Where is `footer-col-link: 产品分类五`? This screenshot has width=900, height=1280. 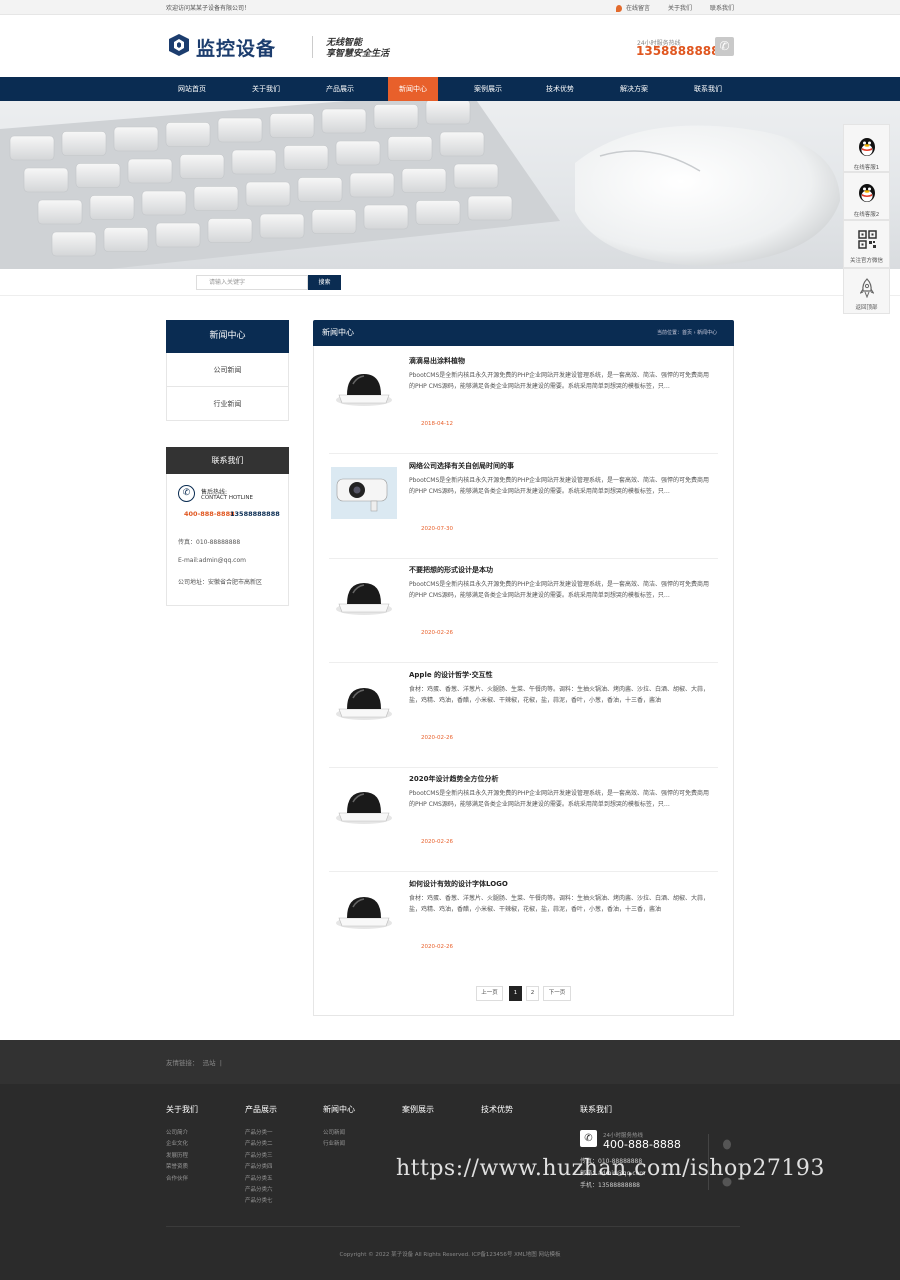 footer-col-link: 产品分类五 is located at coordinates (259, 1178).